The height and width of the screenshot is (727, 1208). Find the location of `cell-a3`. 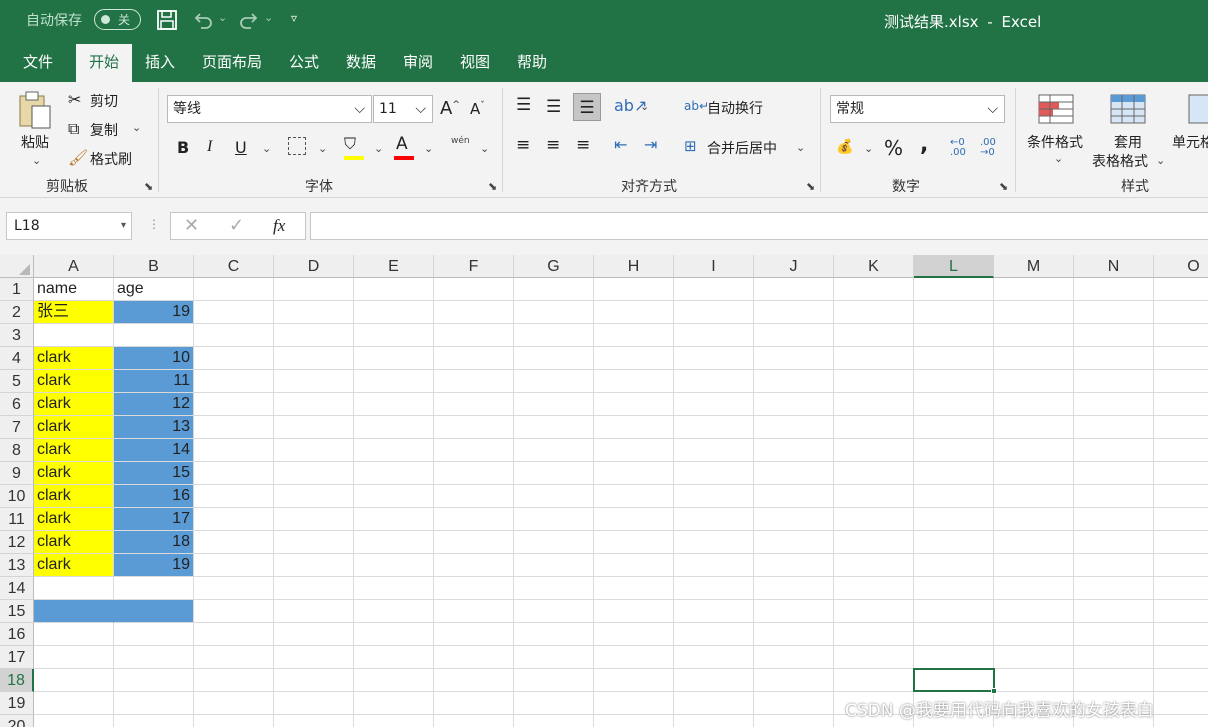

cell-a3 is located at coordinates (74, 335).